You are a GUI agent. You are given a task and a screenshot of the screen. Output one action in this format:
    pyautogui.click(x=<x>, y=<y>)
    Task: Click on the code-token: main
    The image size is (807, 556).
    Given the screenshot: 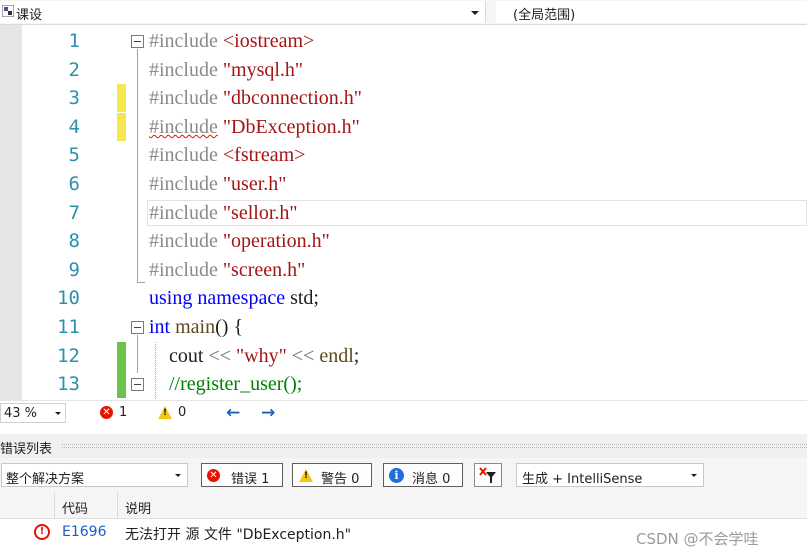 What is the action you would take?
    pyautogui.click(x=195, y=327)
    